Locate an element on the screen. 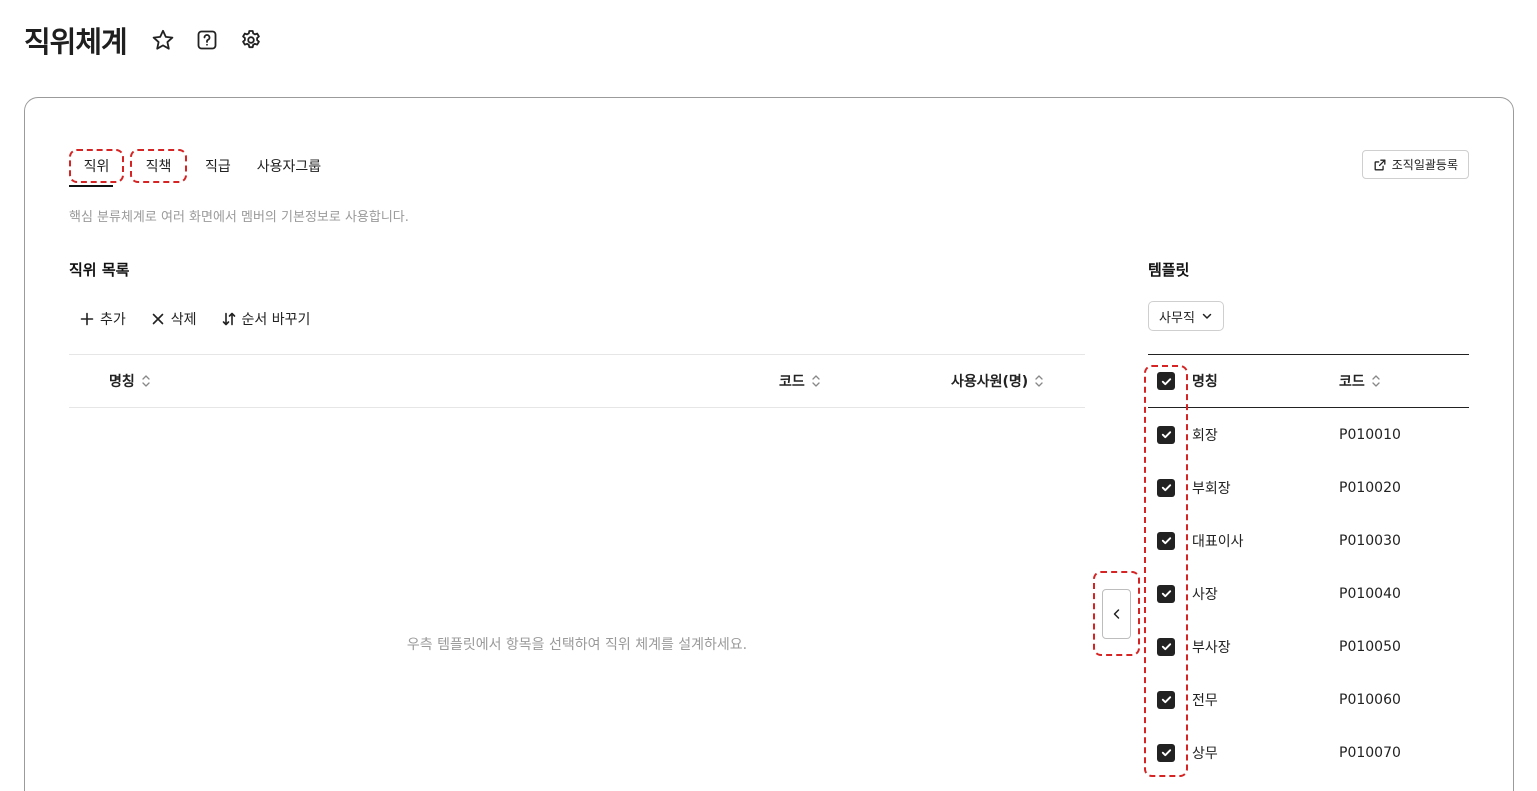 The image size is (1537, 791). list-toolbar: 추가 삭제 순서 바꾸기 is located at coordinates (194, 319).